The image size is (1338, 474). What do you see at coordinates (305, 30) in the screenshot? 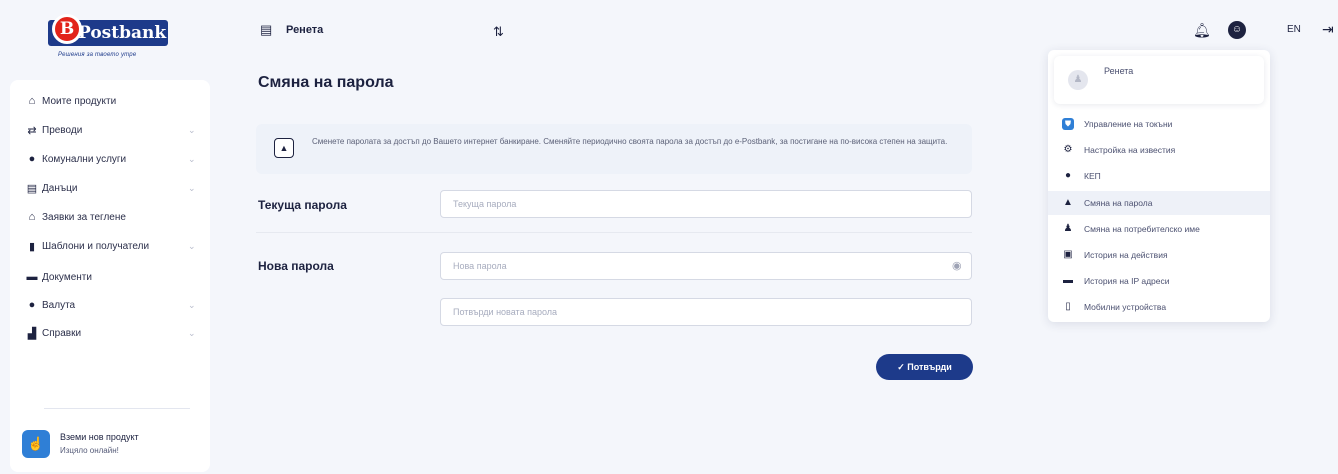
I see `account-name: Ренета` at bounding box center [305, 30].